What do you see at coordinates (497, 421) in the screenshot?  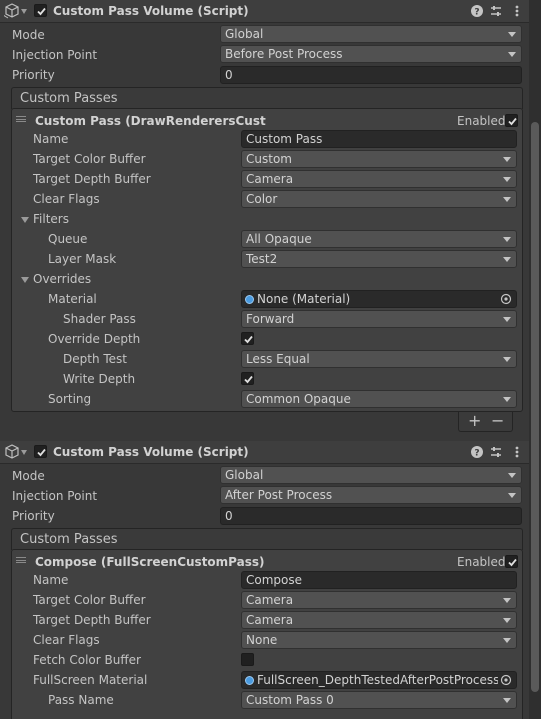 I see `remove-pass-button: −` at bounding box center [497, 421].